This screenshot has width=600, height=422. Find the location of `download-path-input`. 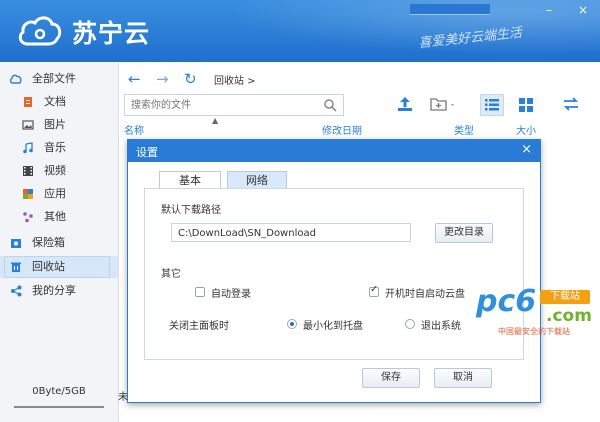

download-path-input is located at coordinates (292, 233).